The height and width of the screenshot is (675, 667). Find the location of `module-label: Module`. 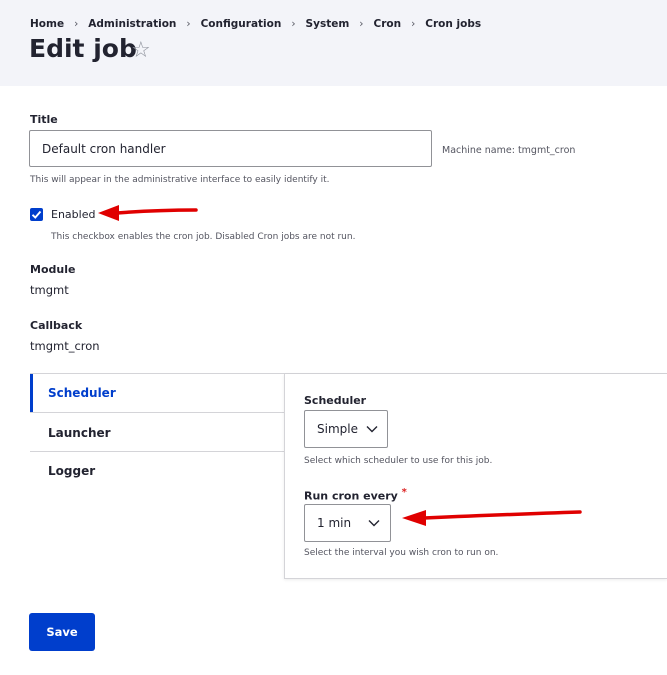

module-label: Module is located at coordinates (53, 269).